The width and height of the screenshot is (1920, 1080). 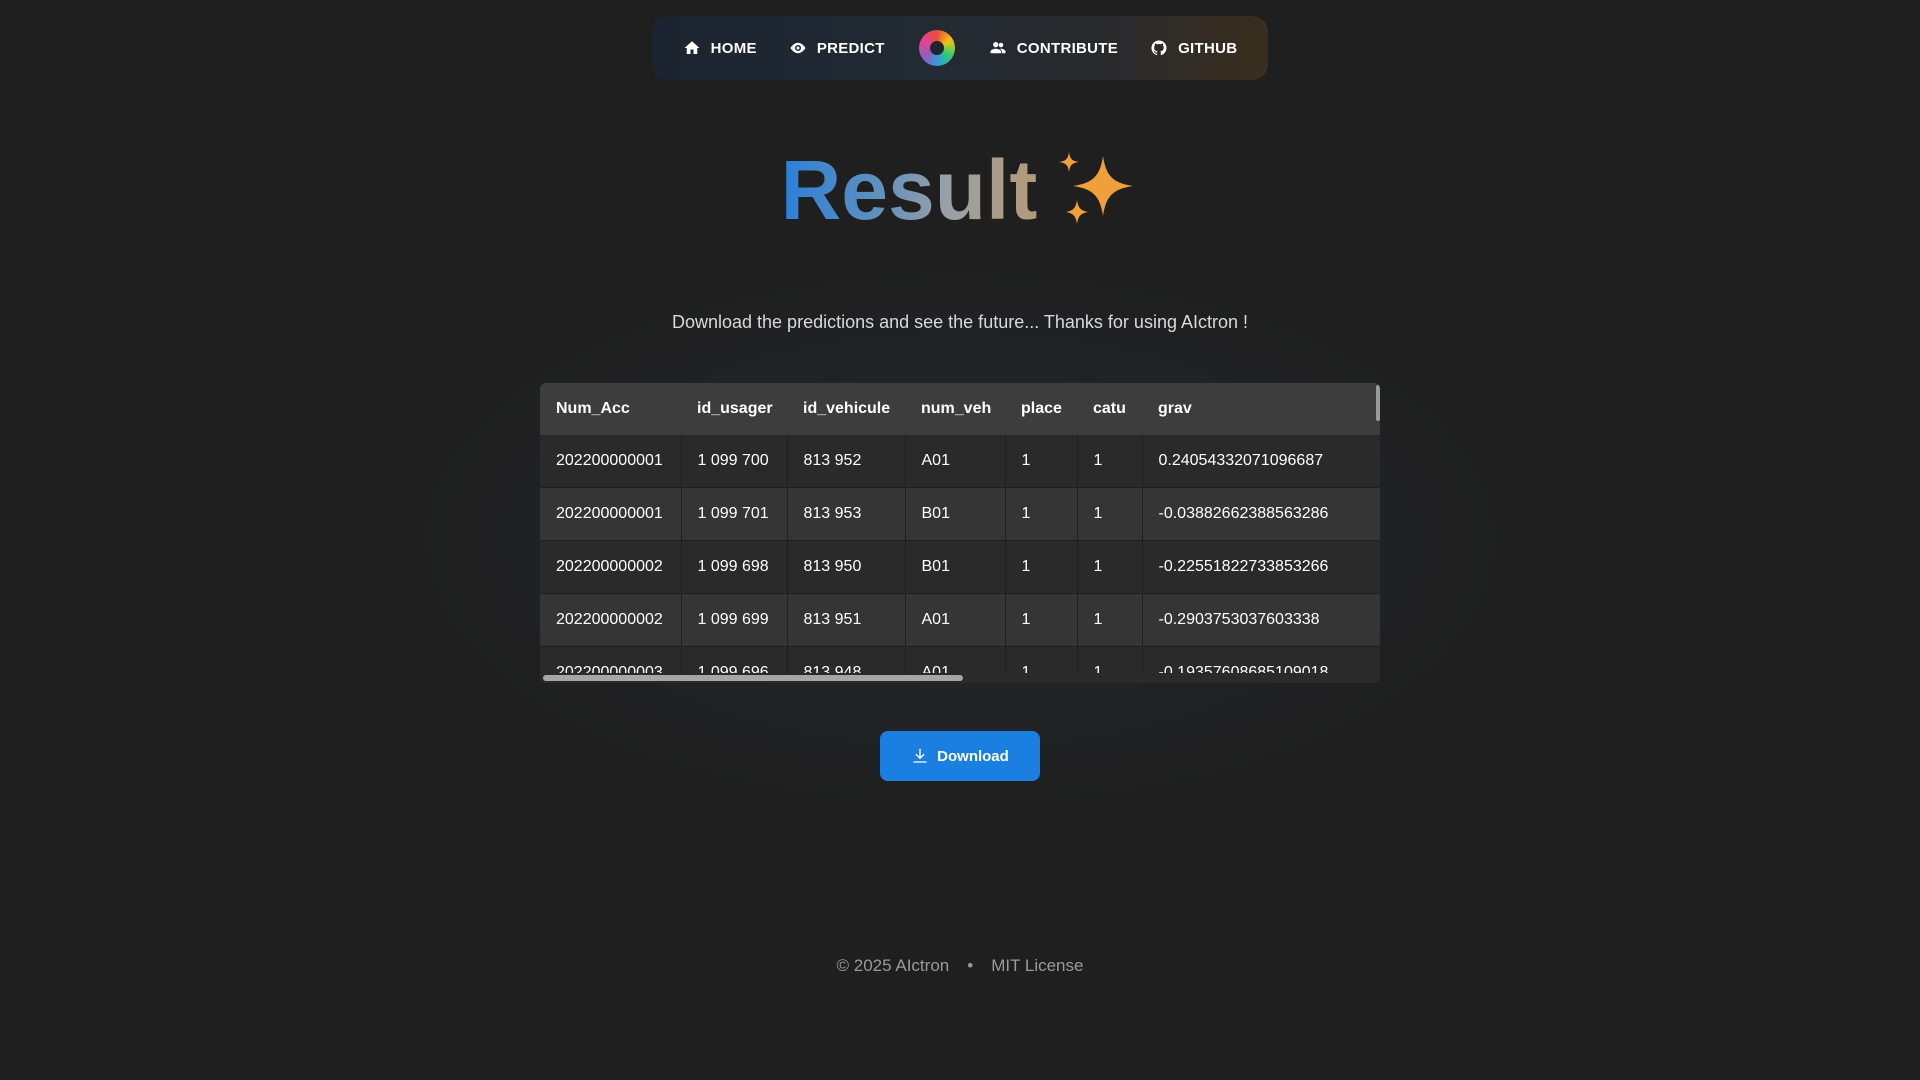 What do you see at coordinates (1067, 48) in the screenshot?
I see `nav-contribute-label: CONTRIBUTE` at bounding box center [1067, 48].